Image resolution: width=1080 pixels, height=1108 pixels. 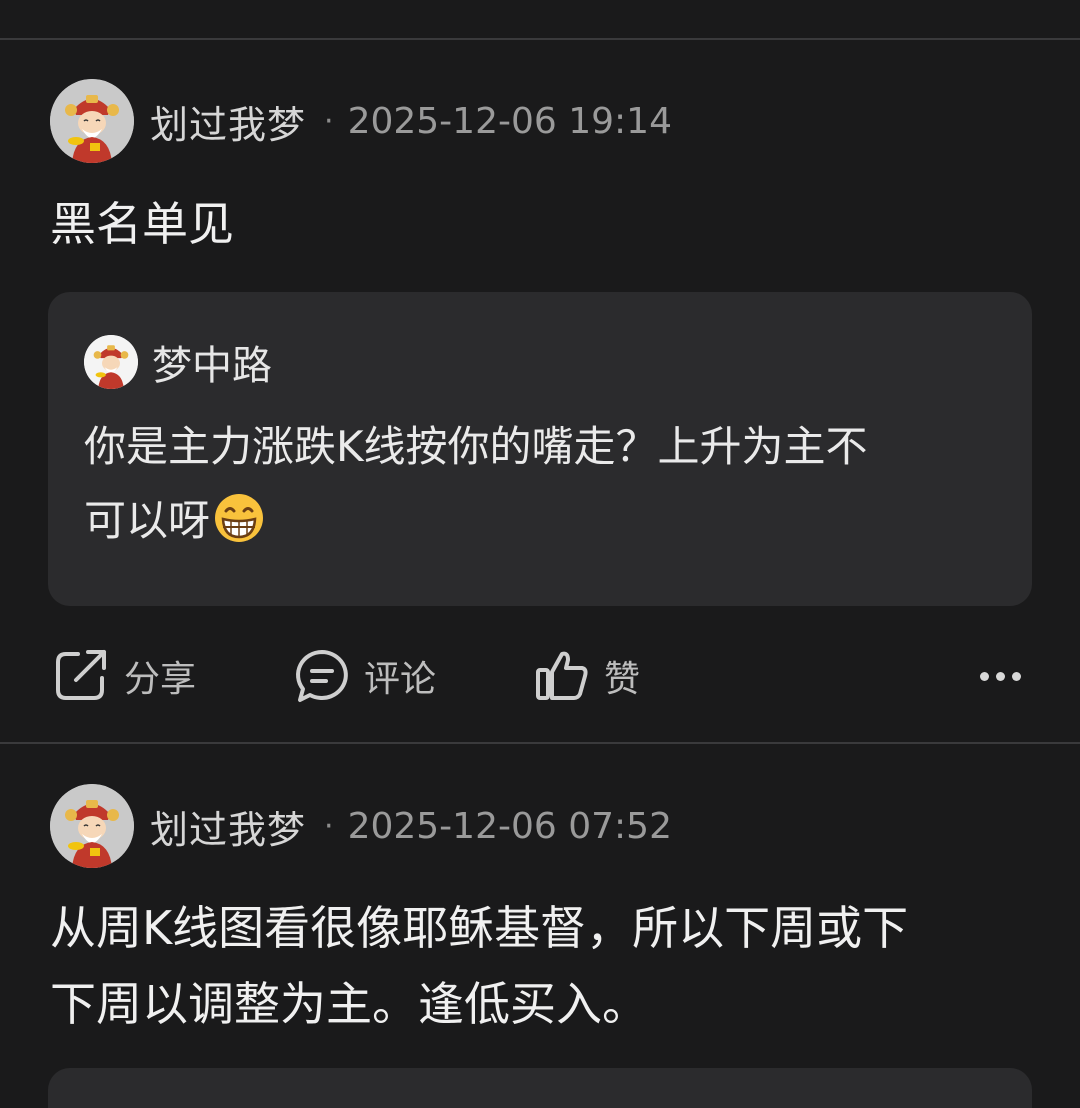 I want to click on comment-label: 评论, so click(x=400, y=679).